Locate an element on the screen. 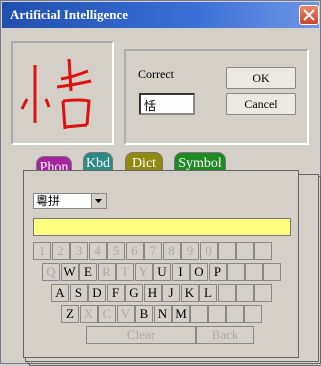 This screenshot has height=366, width=321. cancel-button: Cancel is located at coordinates (261, 104).